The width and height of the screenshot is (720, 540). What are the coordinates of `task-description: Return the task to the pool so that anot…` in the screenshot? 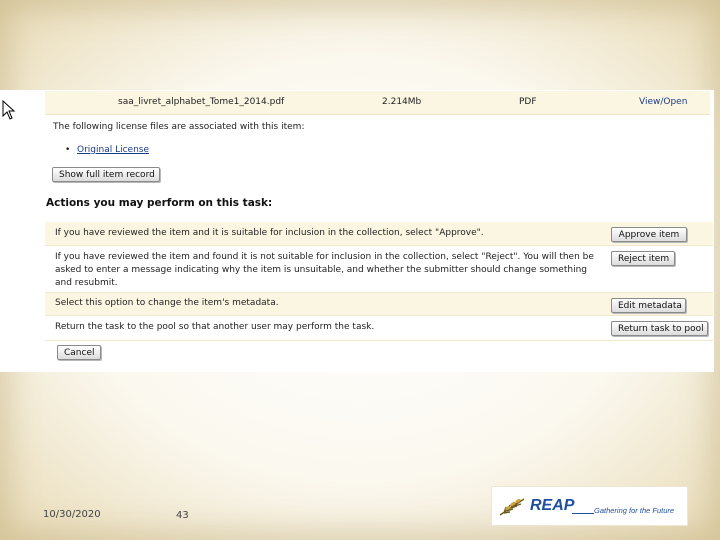 It's located at (215, 327).